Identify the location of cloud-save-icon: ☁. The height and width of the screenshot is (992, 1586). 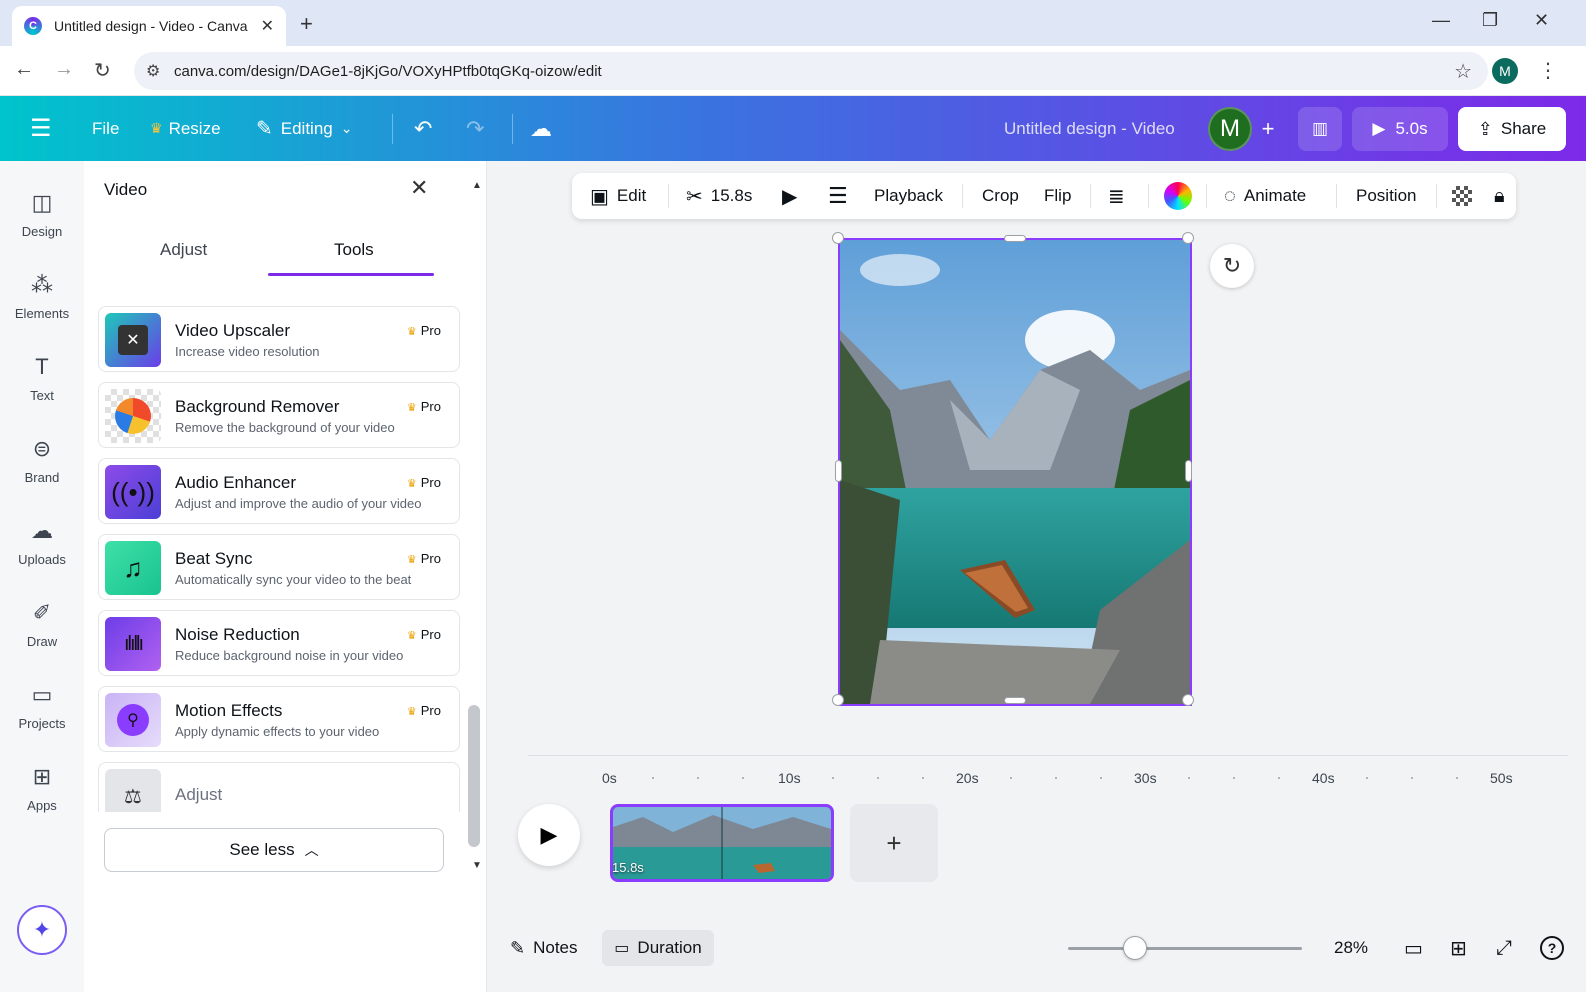
(541, 128).